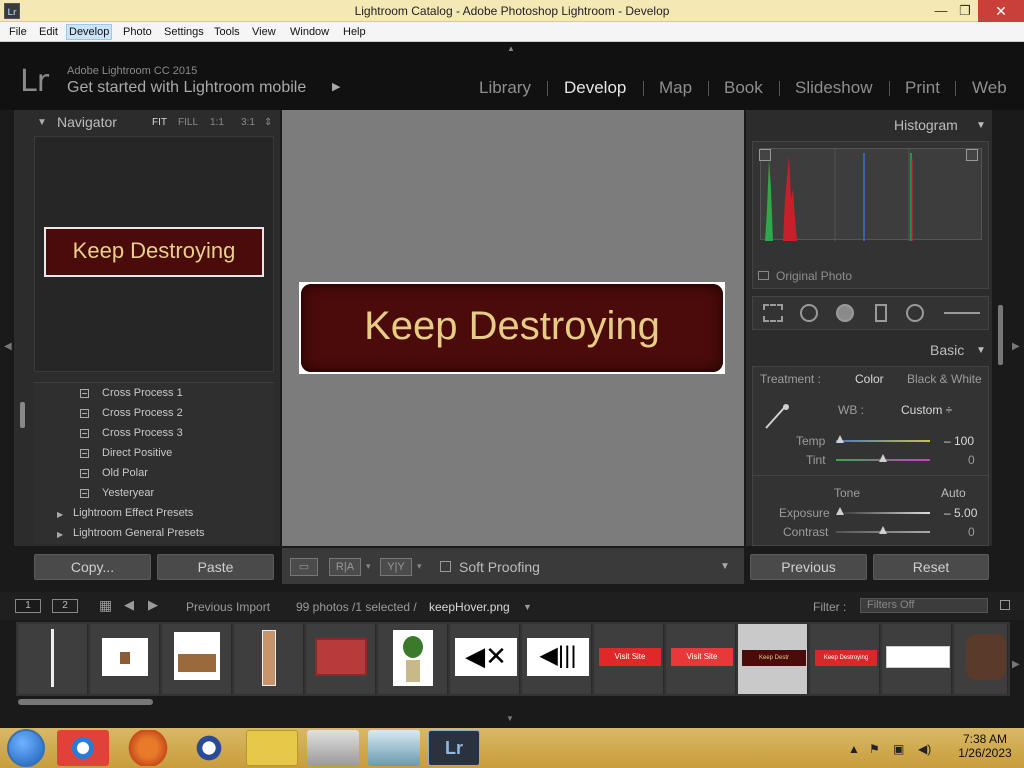 This screenshot has height=768, width=1024. Describe the element at coordinates (336, 86) in the screenshot. I see `play-arrow-icon: ▶` at that location.